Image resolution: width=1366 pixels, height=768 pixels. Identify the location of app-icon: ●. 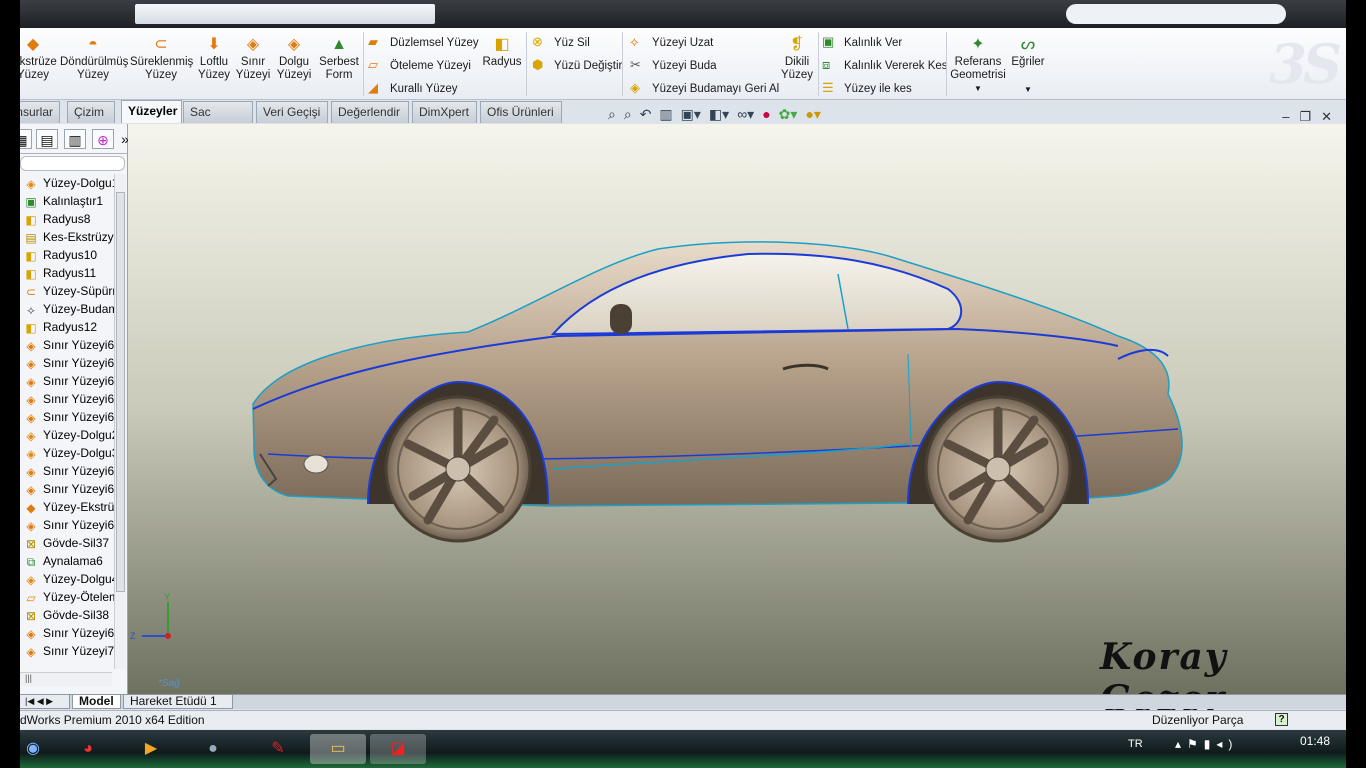
(213, 749).